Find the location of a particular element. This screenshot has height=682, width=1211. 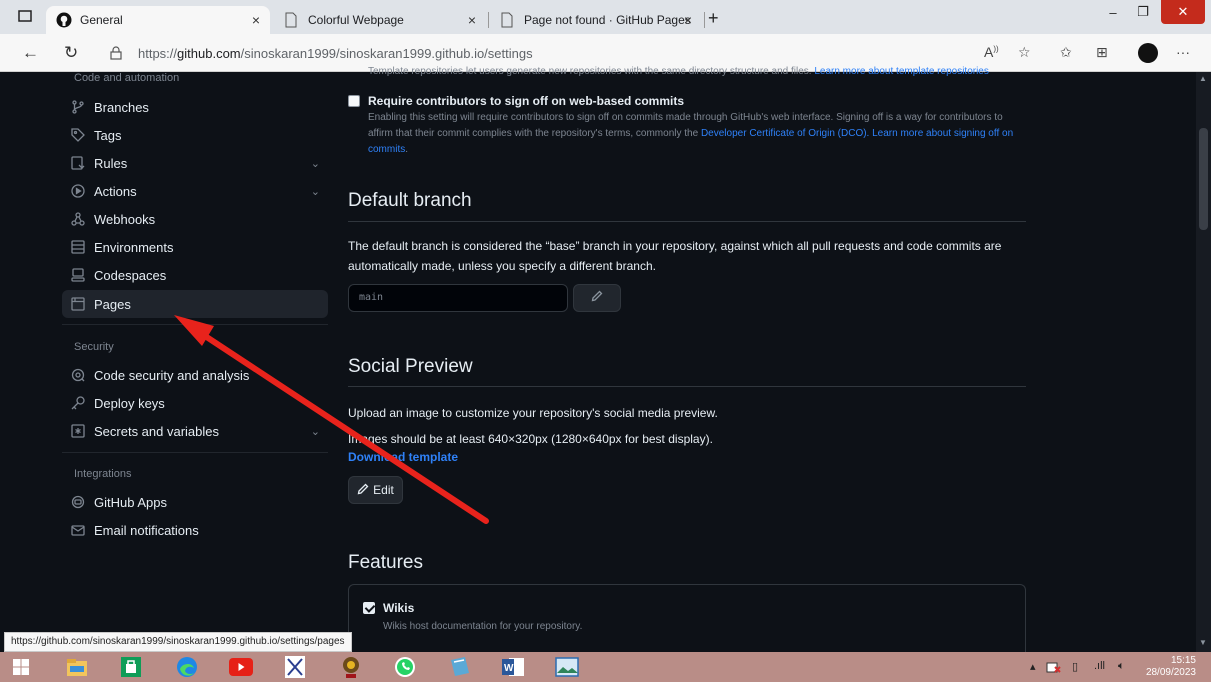

minimize-button: – is located at coordinates (1113, 12).